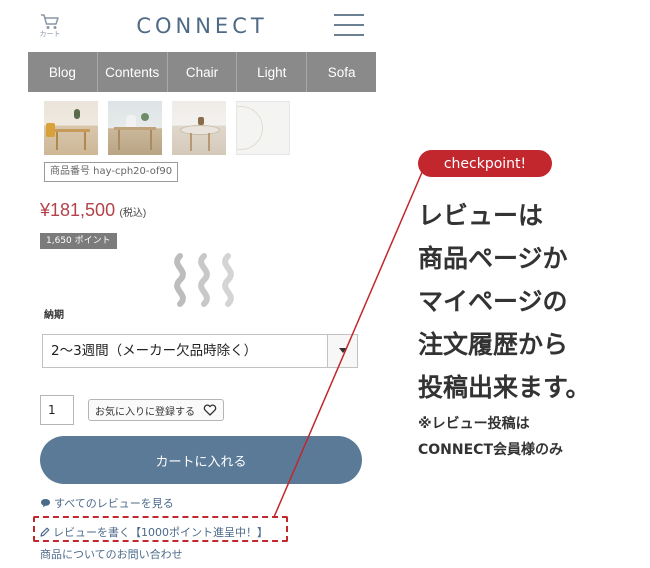 Image resolution: width=650 pixels, height=568 pixels. I want to click on delivery-selected-value: 2〜3週間（メーカー欠品時除く）, so click(154, 351).